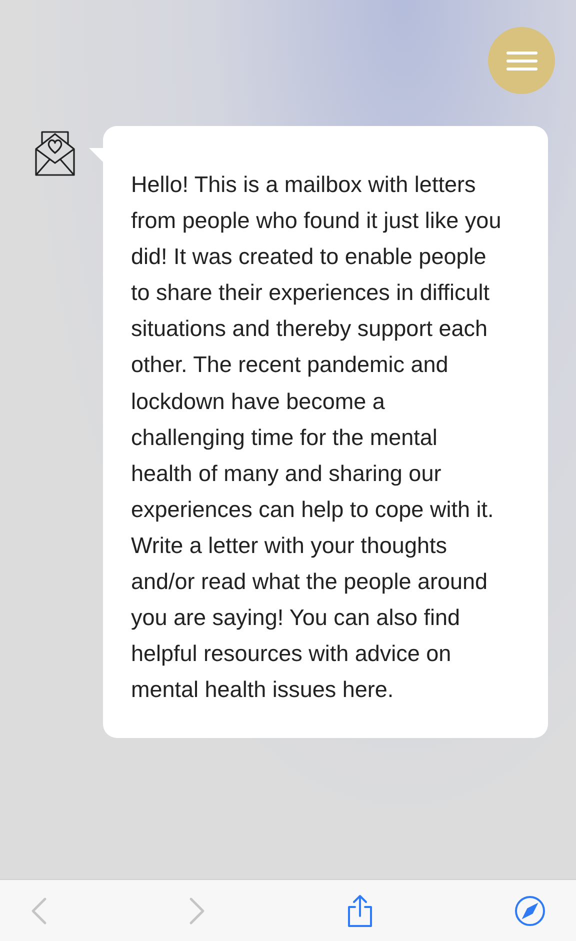 This screenshot has width=576, height=941. Describe the element at coordinates (360, 911) in the screenshot. I see `share-icon` at that location.